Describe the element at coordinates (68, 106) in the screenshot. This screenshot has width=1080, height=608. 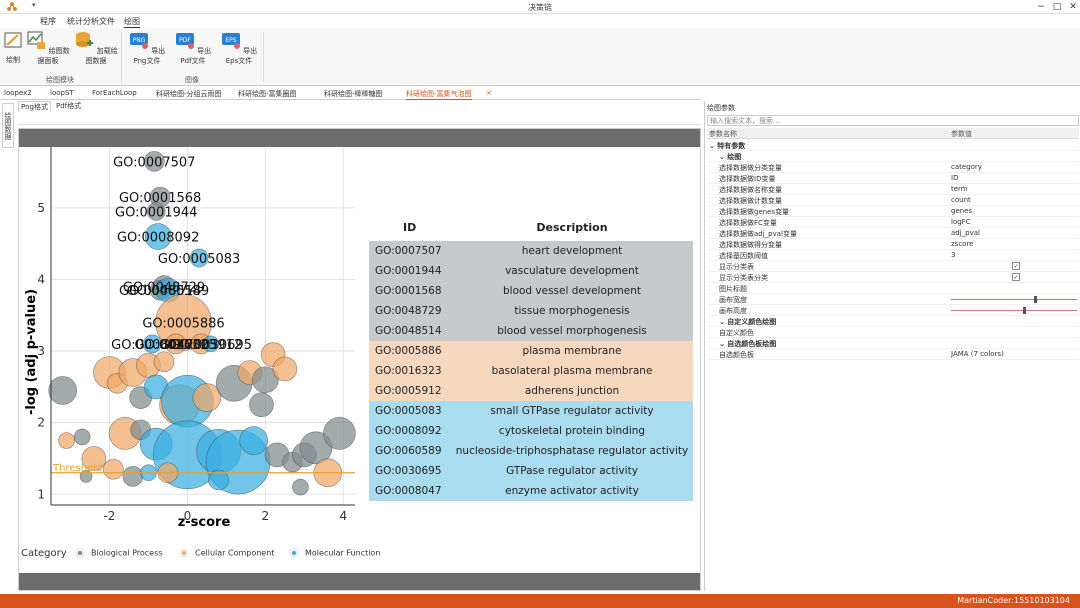
I see `tab-pdf: Pdf格式` at that location.